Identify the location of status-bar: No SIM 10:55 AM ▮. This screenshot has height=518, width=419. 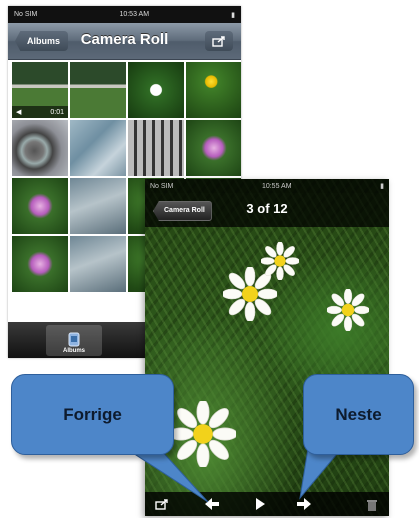
(267, 186).